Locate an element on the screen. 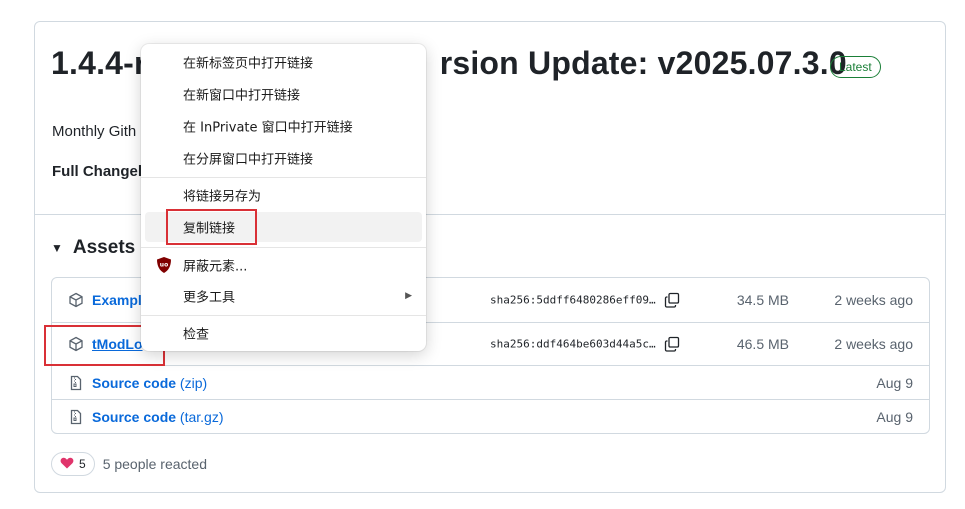  ublock-icon: uo is located at coordinates (164, 265).